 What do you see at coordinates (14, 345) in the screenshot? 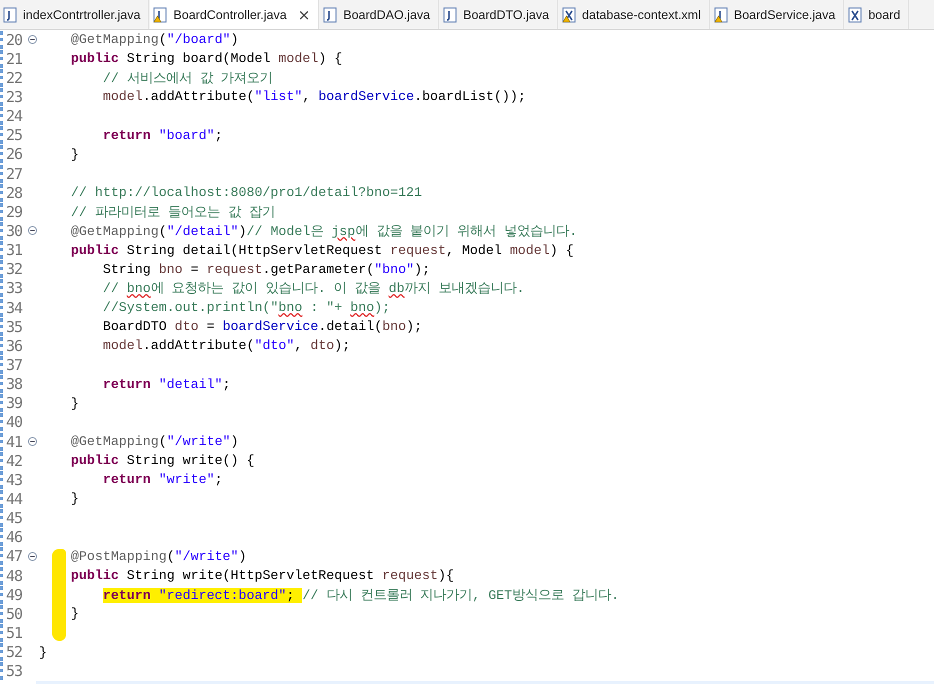
I see `line-number: 36` at bounding box center [14, 345].